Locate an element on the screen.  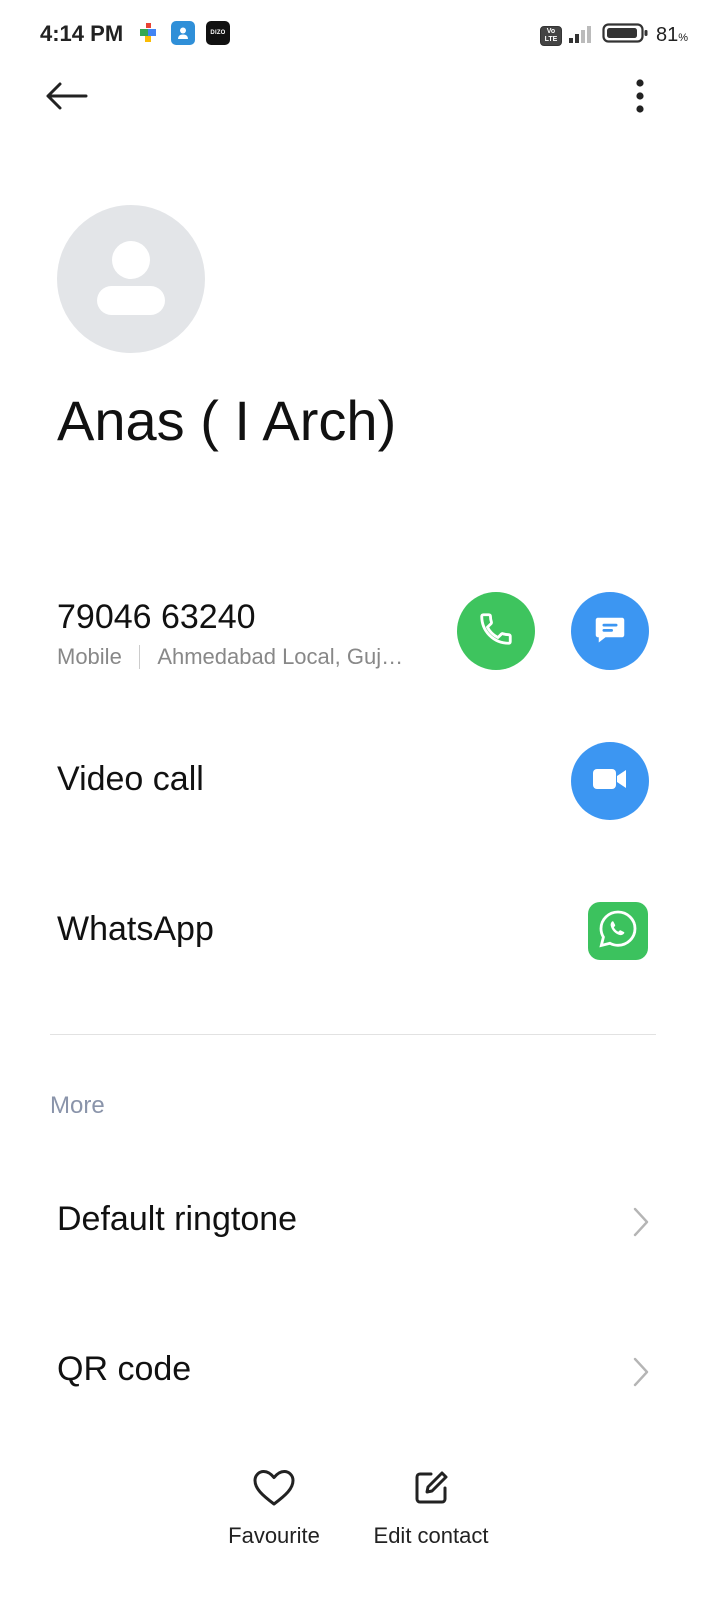
heart-icon is located at coordinates (274, 1490).